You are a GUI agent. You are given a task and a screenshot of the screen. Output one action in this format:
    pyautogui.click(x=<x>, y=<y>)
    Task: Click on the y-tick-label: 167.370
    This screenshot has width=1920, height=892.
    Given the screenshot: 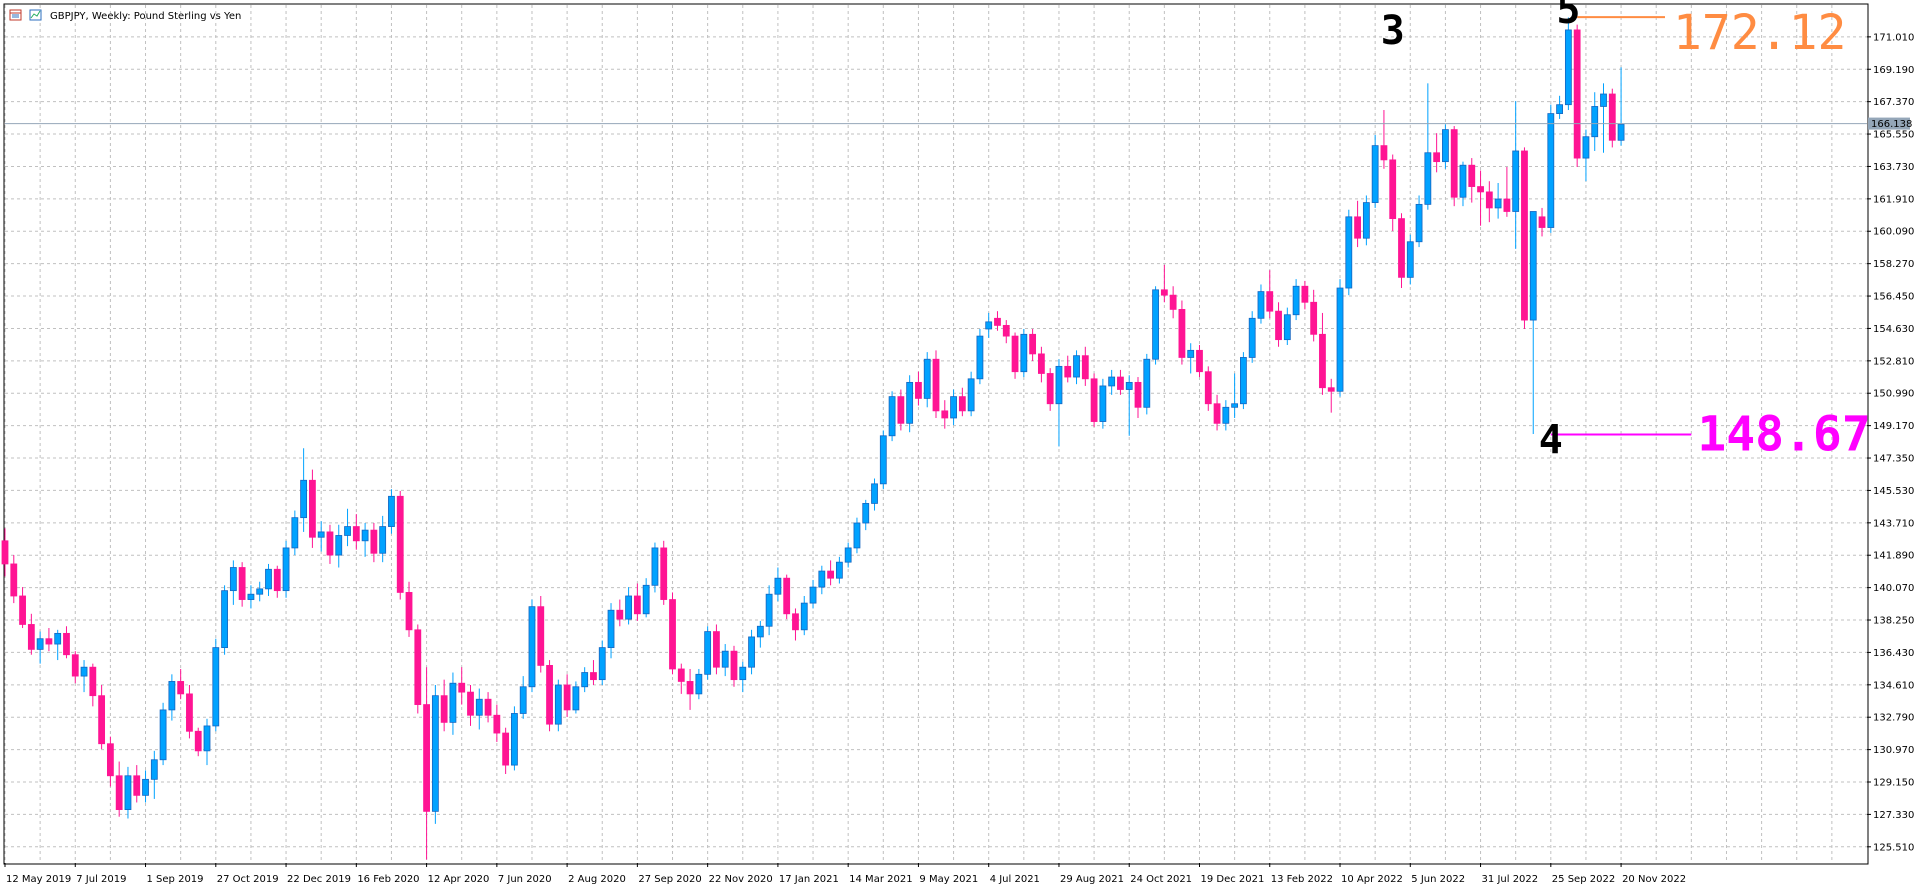 What is the action you would take?
    pyautogui.click(x=1893, y=102)
    